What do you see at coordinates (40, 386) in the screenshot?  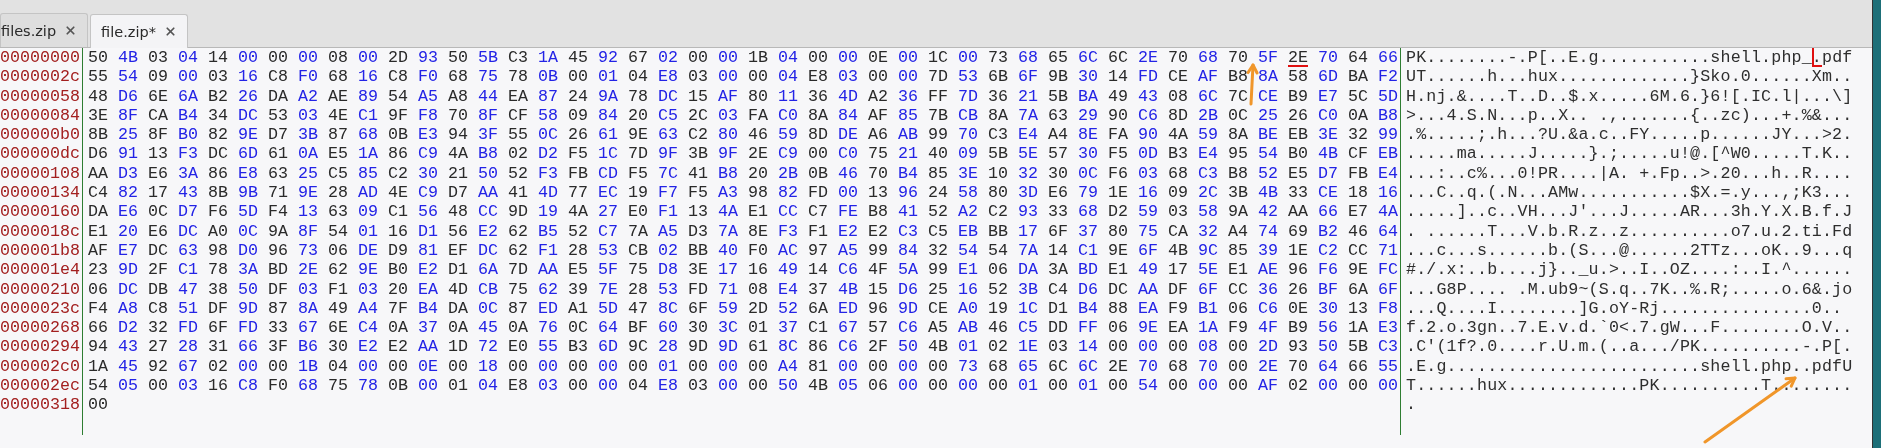 I see `offset-label: 000002ec` at bounding box center [40, 386].